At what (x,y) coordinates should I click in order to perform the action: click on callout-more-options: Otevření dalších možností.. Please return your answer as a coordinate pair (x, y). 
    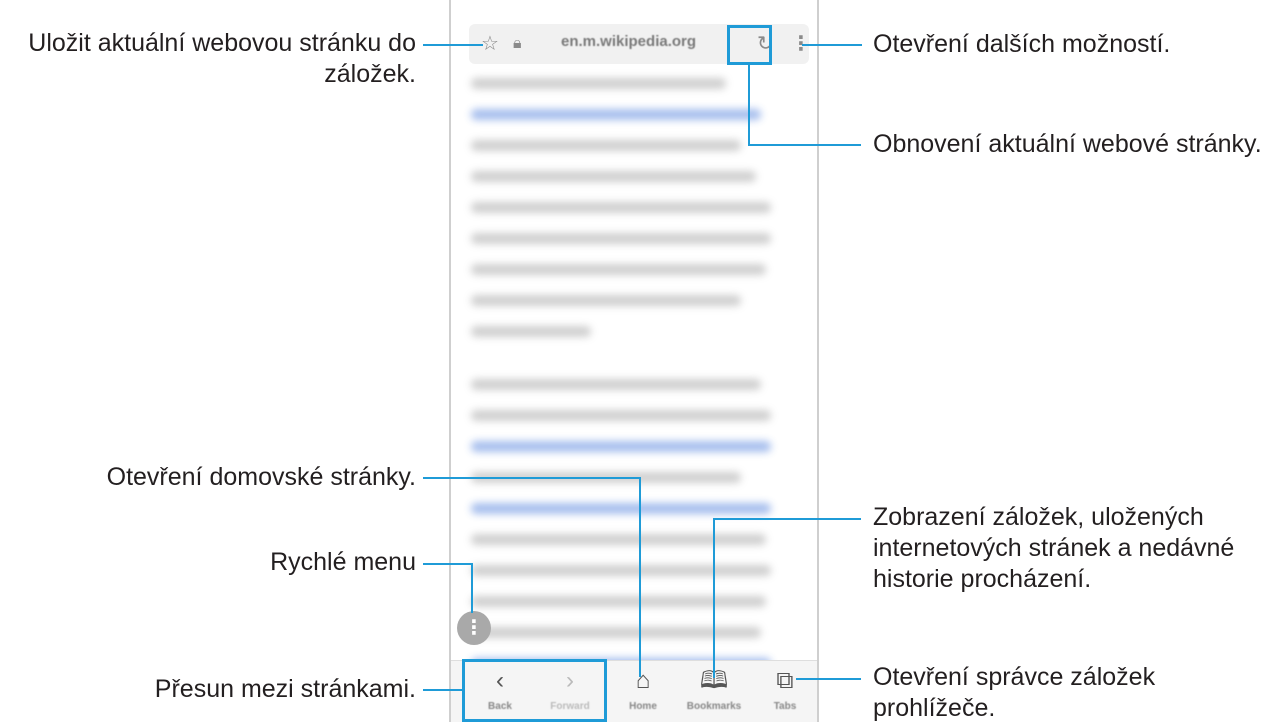
    Looking at the image, I should click on (1022, 44).